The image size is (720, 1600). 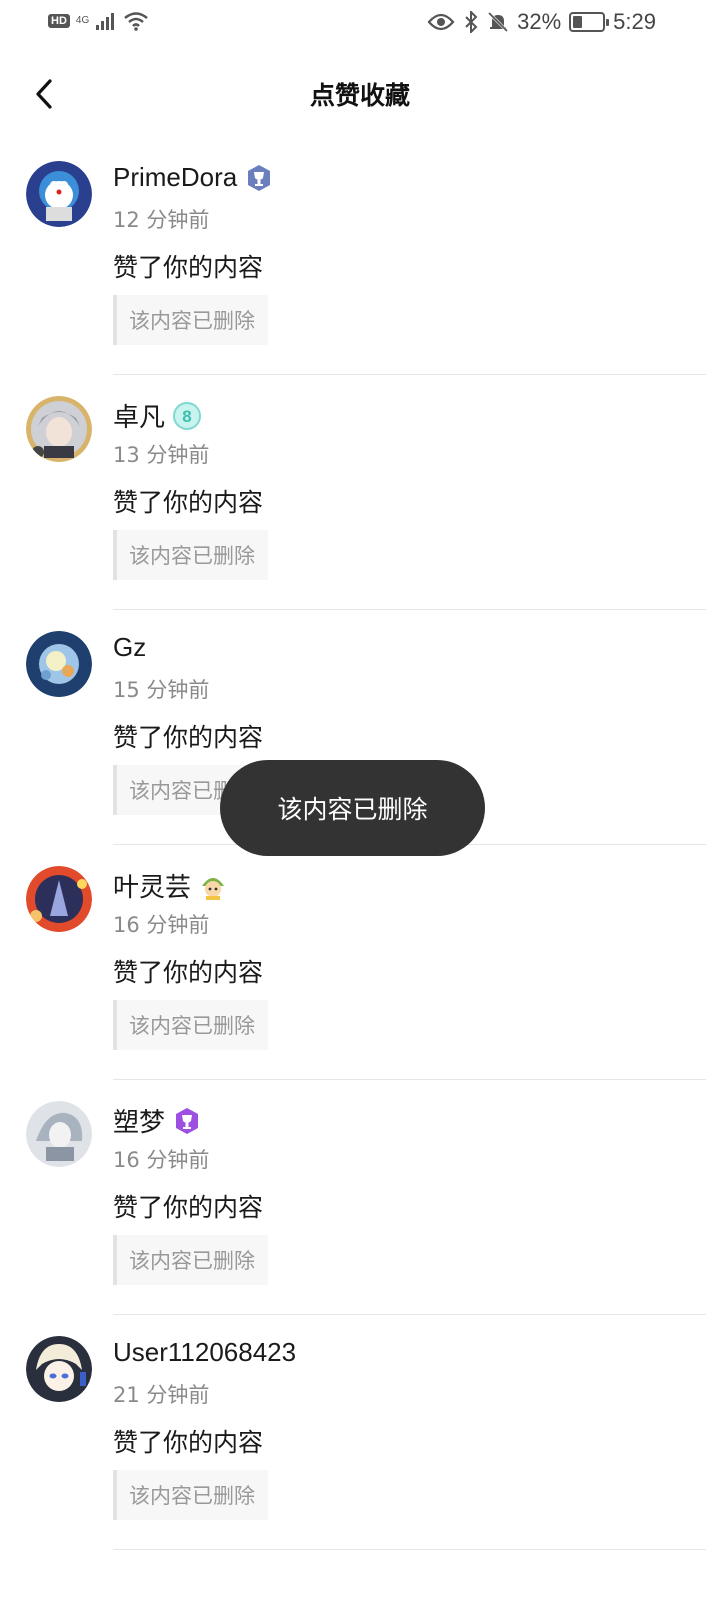 I want to click on level-8-badge-icon: 8, so click(x=187, y=415).